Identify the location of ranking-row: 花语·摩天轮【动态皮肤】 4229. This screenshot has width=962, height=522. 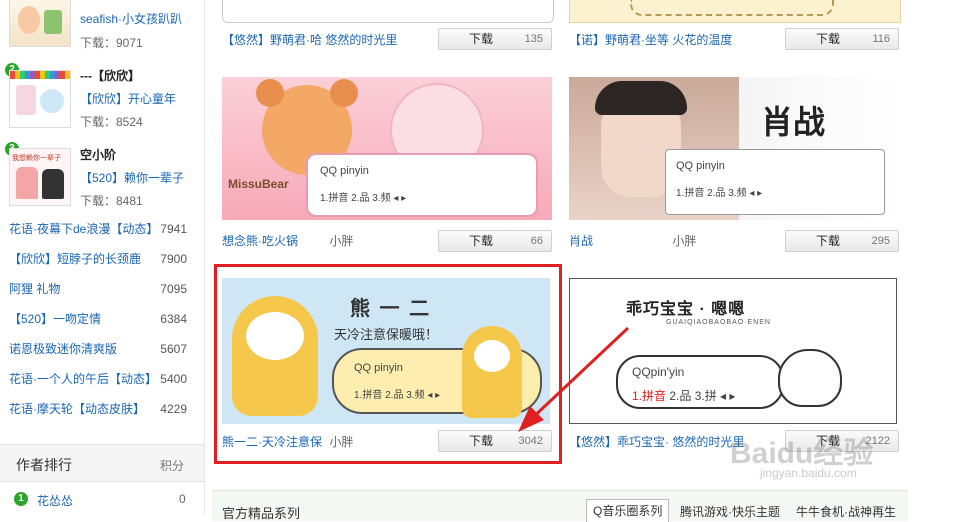
(98, 409).